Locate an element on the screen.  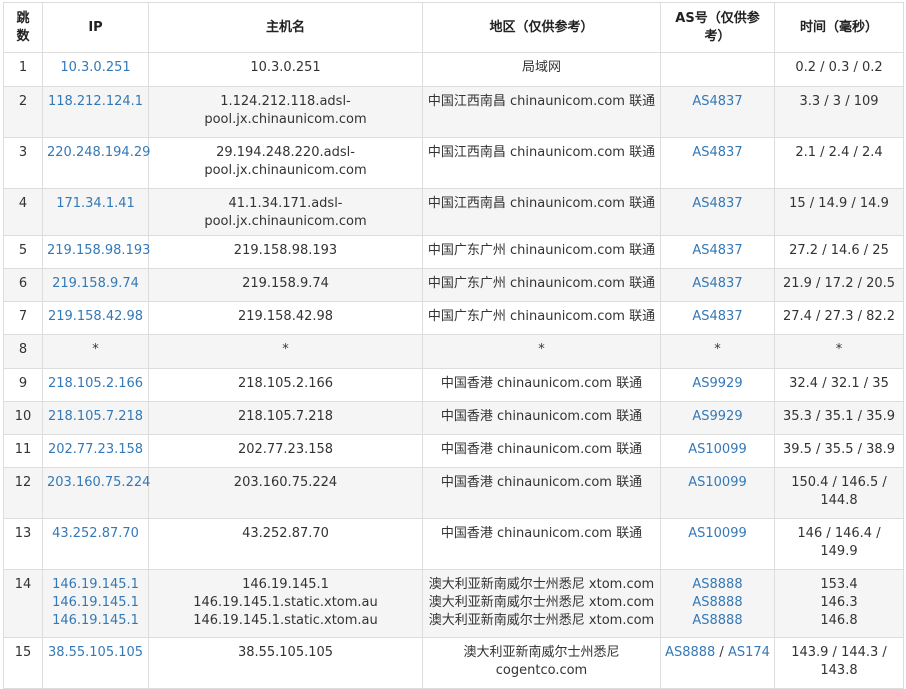
time-text: 39.5 / 35.5 / 38.9 is located at coordinates (839, 449).